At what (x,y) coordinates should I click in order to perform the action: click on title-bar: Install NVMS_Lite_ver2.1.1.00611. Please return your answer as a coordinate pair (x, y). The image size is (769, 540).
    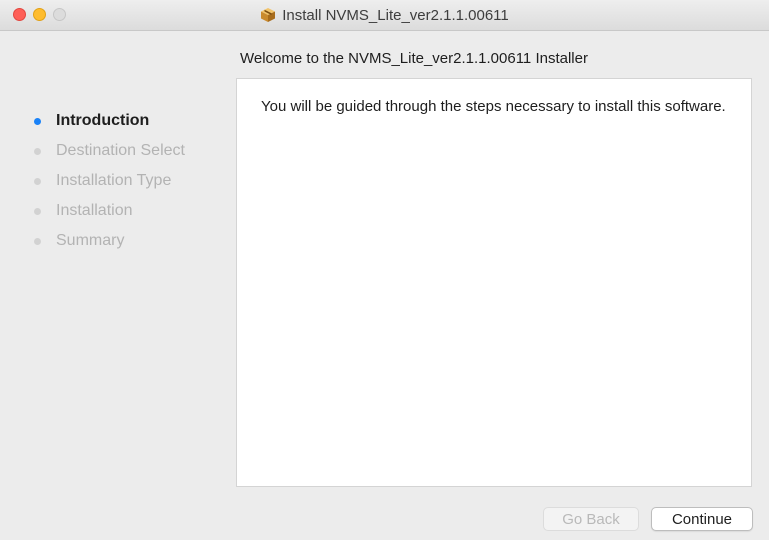
    Looking at the image, I should click on (384, 15).